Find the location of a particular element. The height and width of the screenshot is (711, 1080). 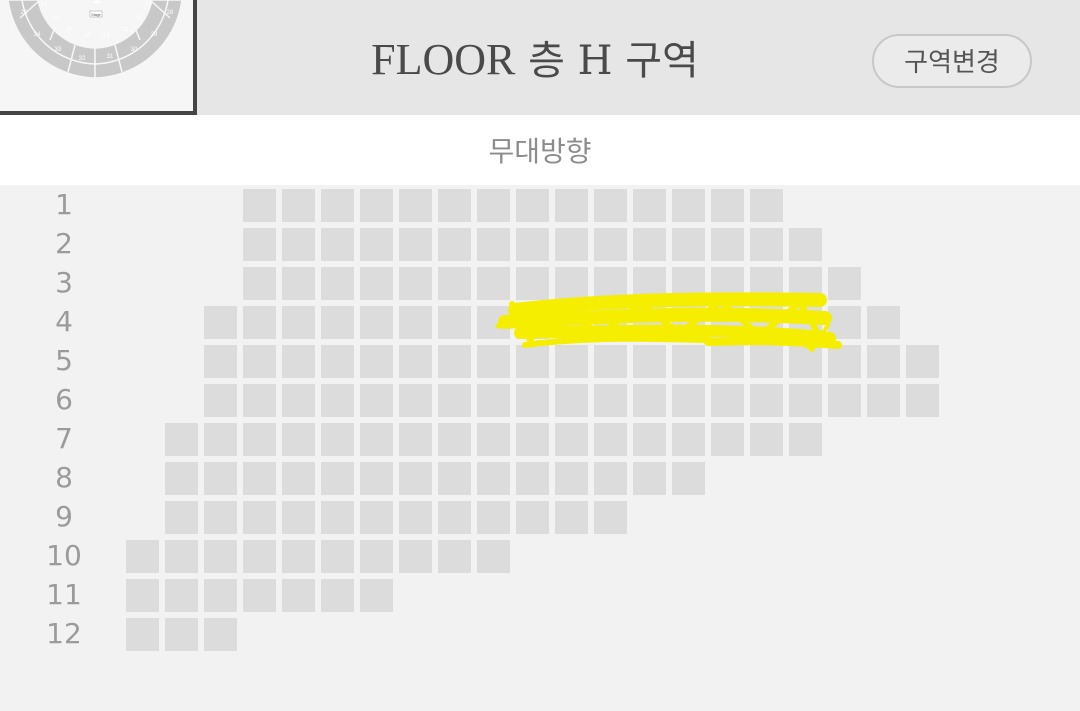

change-section-button: 구역변경 is located at coordinates (952, 61).